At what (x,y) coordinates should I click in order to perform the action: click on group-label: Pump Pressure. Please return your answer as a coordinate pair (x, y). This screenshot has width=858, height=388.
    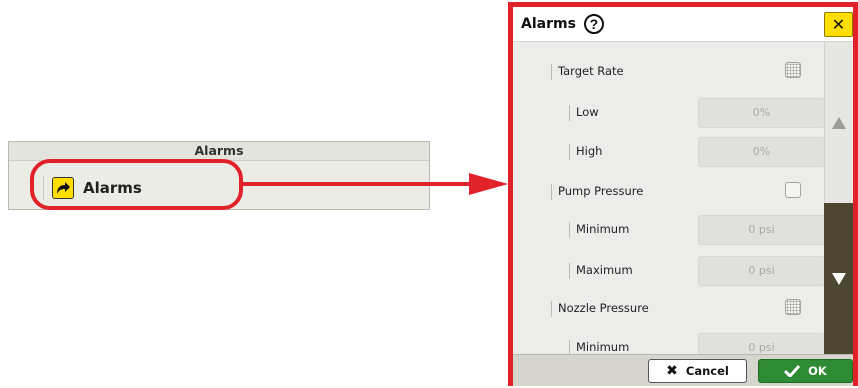
    Looking at the image, I should click on (601, 191).